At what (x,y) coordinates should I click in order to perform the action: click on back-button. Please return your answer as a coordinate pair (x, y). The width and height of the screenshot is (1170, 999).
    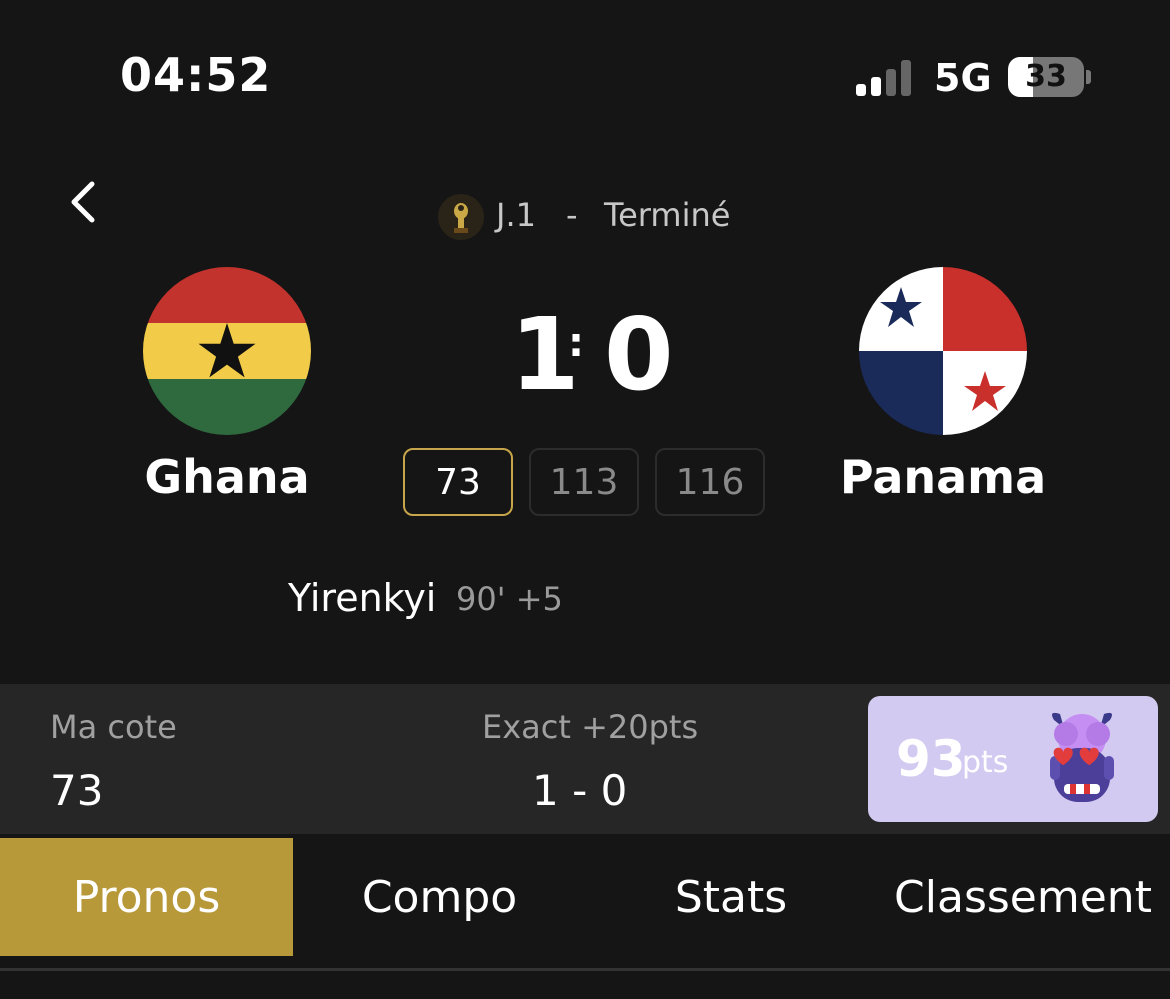
    Looking at the image, I should click on (86, 202).